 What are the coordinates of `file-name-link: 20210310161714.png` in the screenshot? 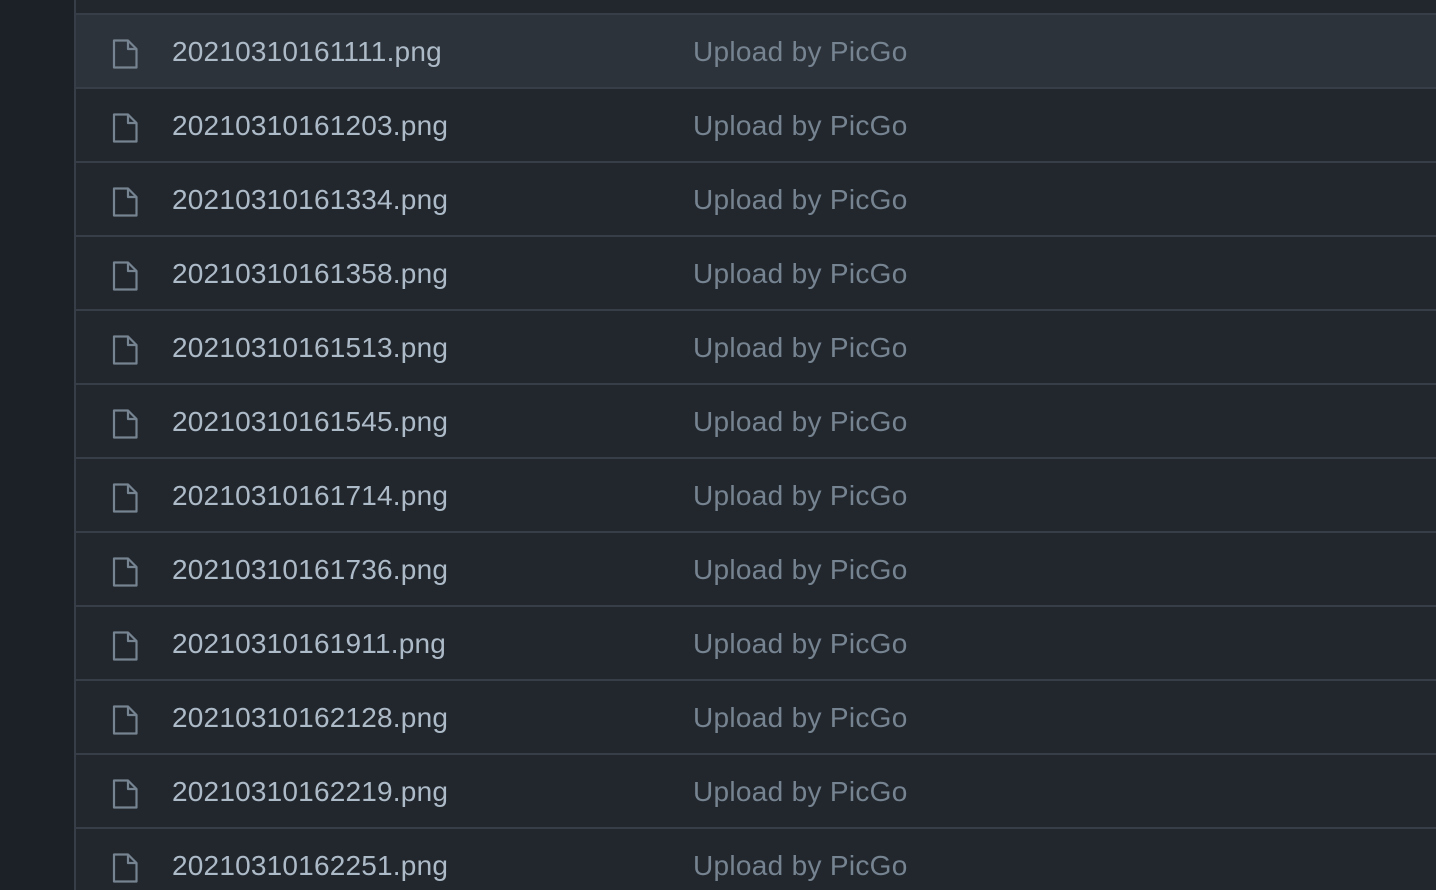 It's located at (310, 496).